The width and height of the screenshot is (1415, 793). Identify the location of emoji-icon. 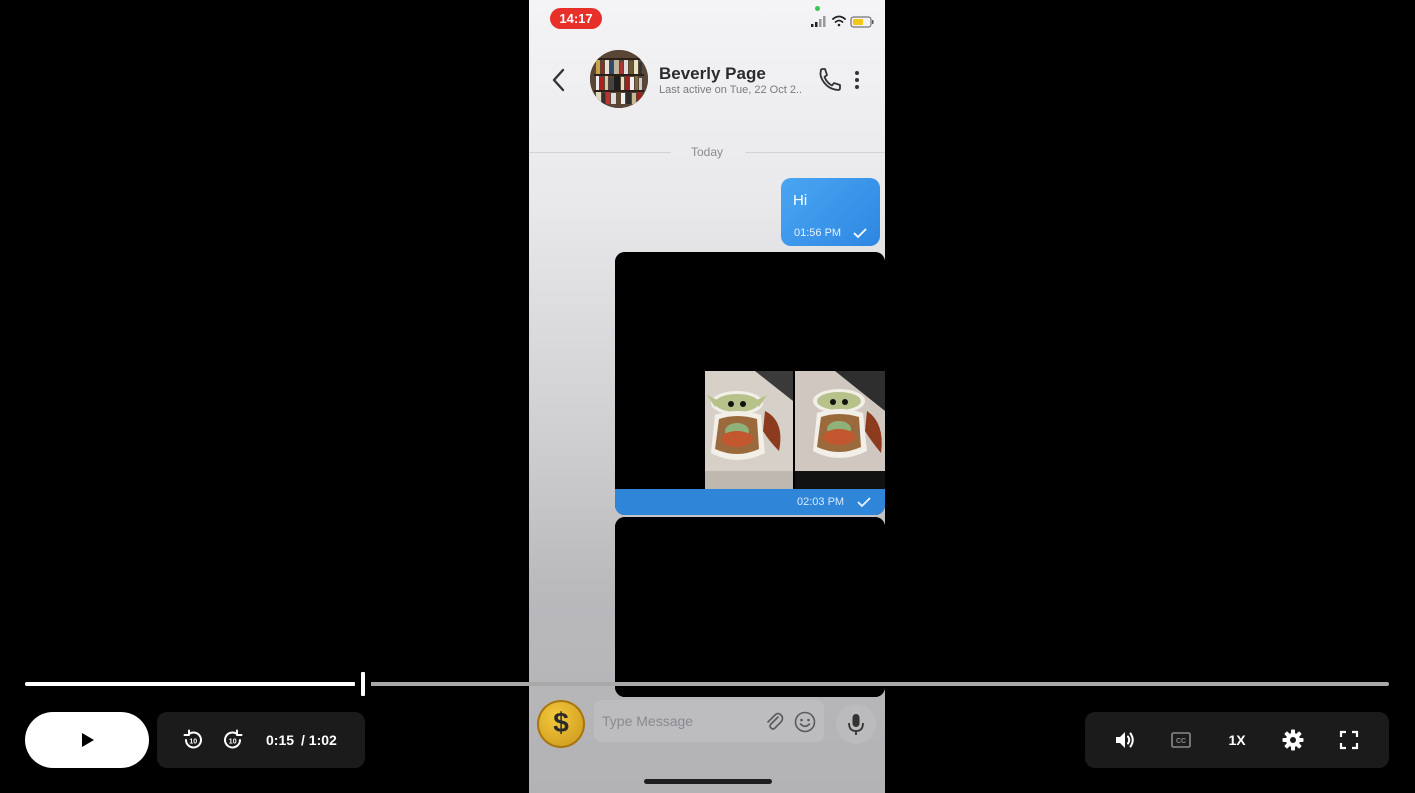
(805, 722).